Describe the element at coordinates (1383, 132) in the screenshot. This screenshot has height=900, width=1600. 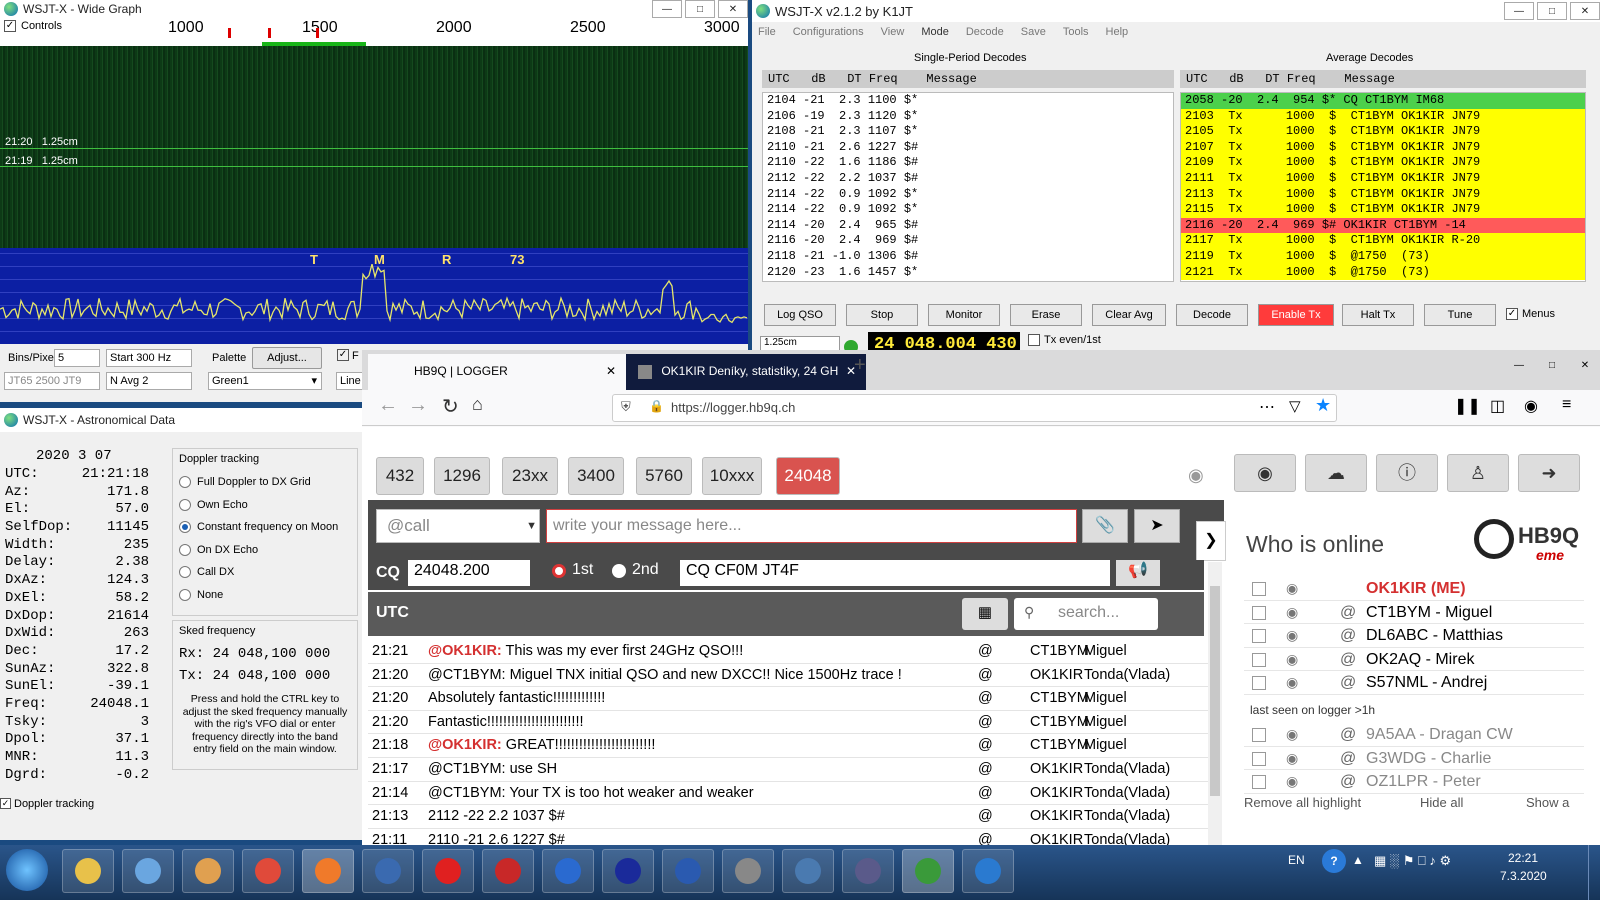
I see `average-decode-row: 2105 Tx 1000 $ CT1BYM OK1KIR JN79` at that location.